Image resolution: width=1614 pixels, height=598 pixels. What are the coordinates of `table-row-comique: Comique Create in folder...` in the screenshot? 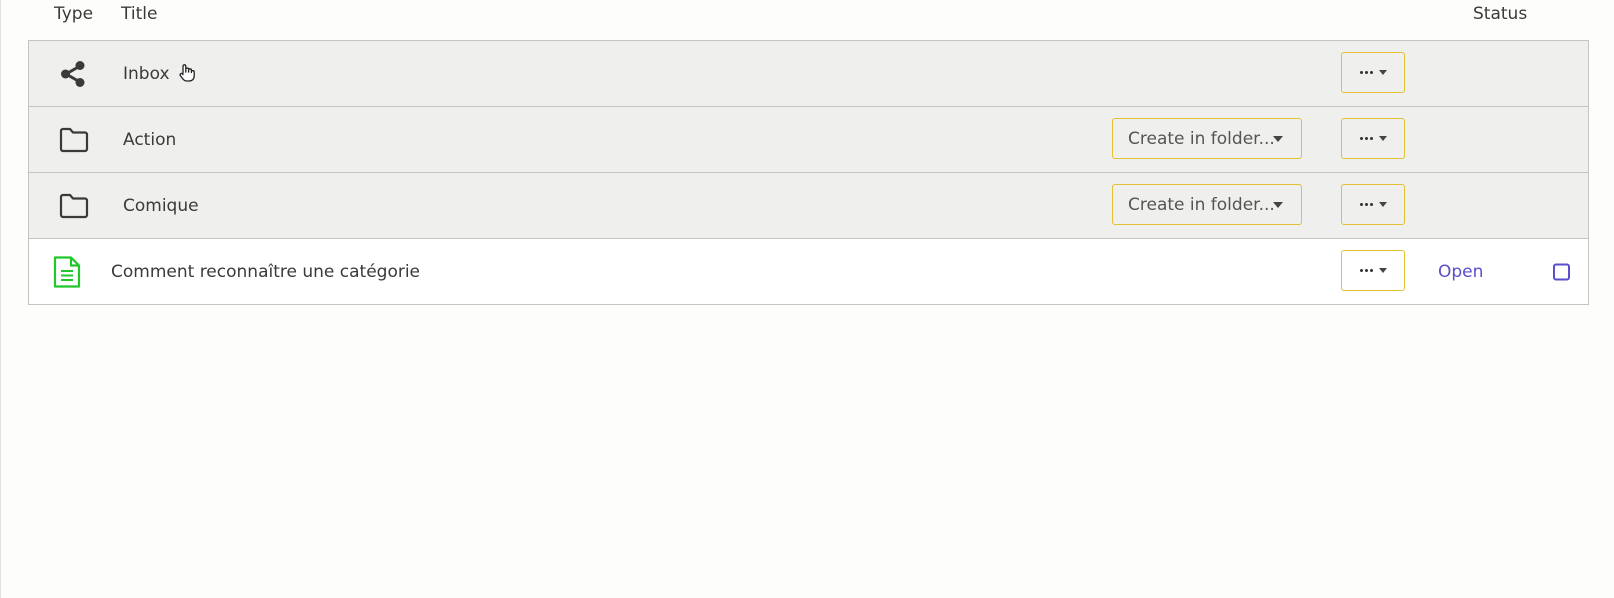 It's located at (808, 206).